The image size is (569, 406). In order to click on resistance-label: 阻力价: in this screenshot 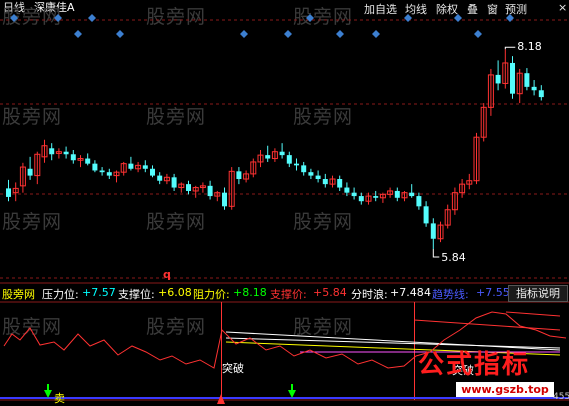, I will do `click(211, 294)`.